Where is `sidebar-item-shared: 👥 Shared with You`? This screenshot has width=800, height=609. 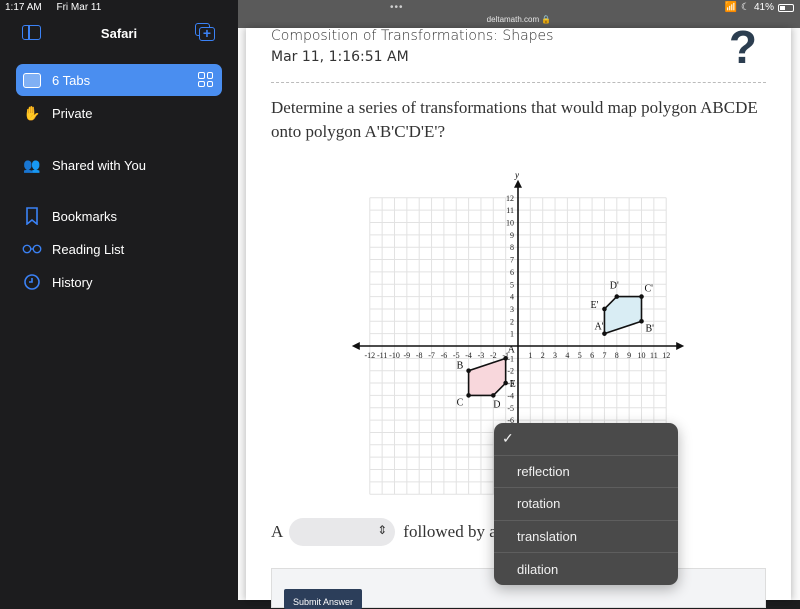 sidebar-item-shared: 👥 Shared with You is located at coordinates (119, 165).